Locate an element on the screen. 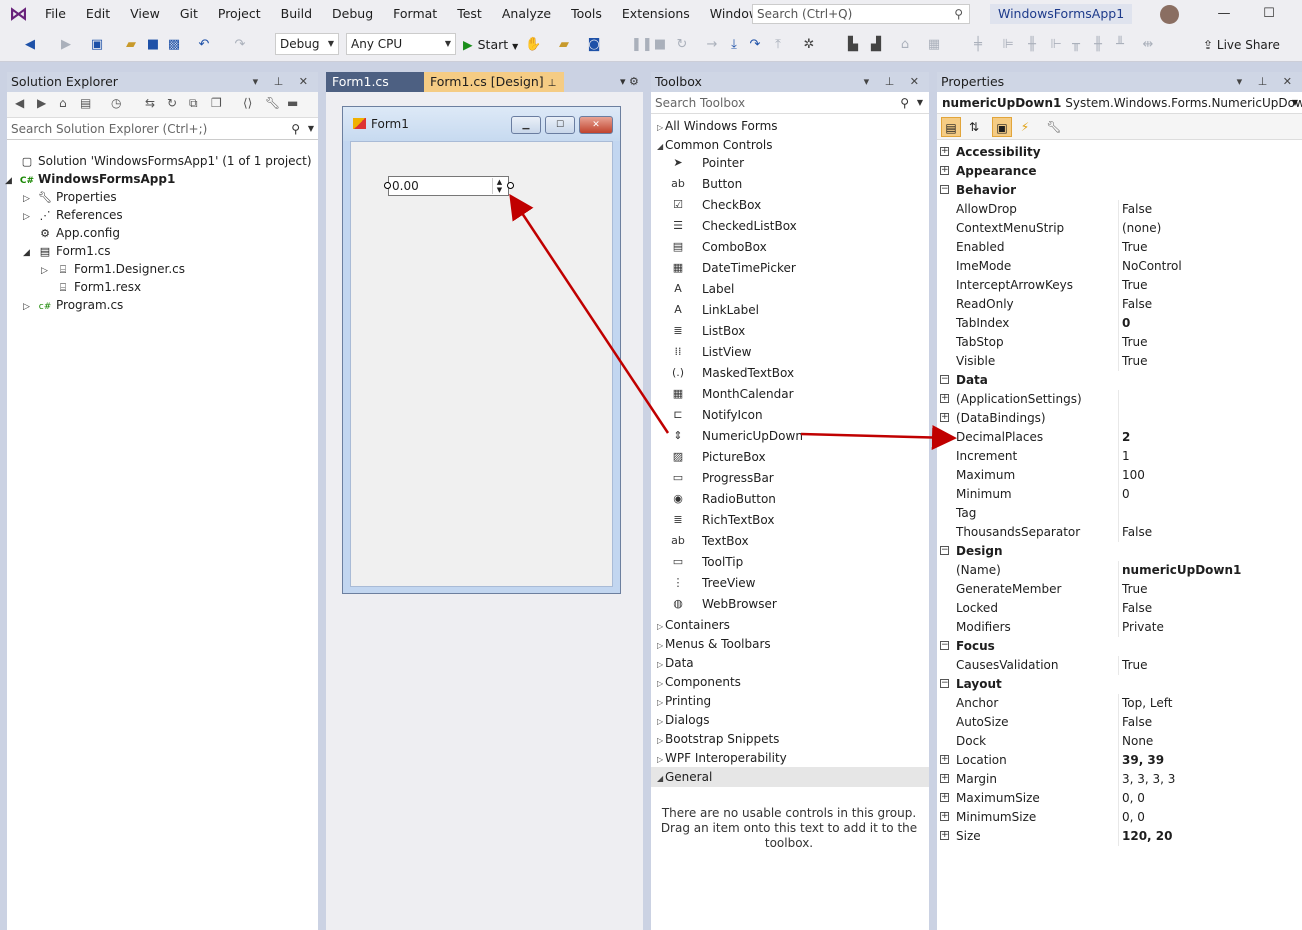 Image resolution: width=1302 pixels, height=930 pixels. align-vertical-icon: ╫ is located at coordinates (1098, 45).